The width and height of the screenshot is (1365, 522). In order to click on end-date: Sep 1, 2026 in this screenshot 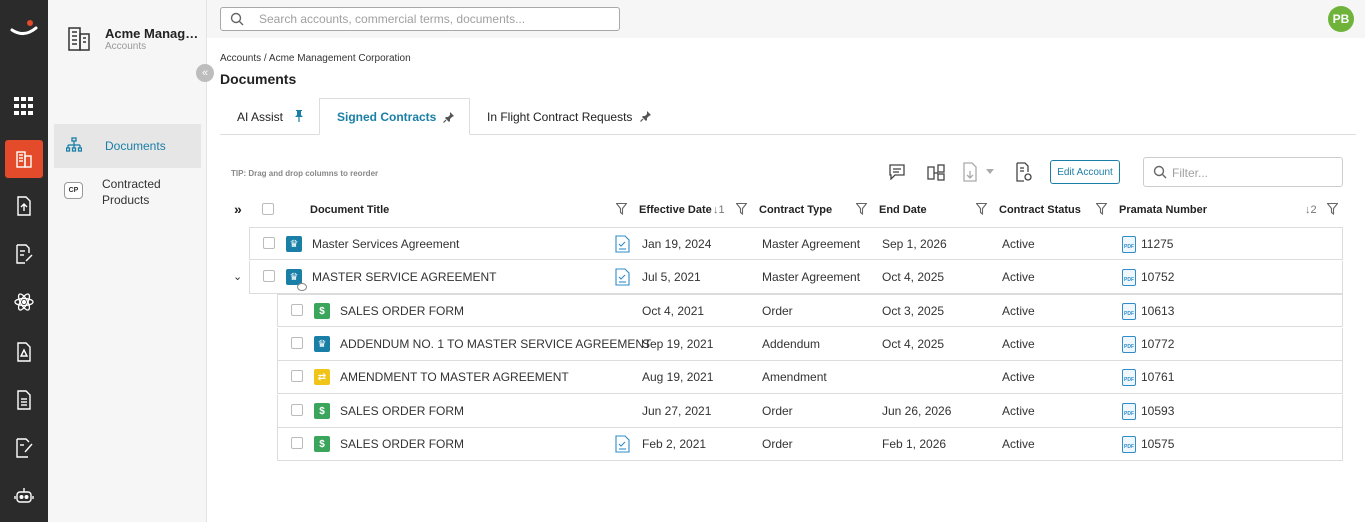, I will do `click(914, 244)`.